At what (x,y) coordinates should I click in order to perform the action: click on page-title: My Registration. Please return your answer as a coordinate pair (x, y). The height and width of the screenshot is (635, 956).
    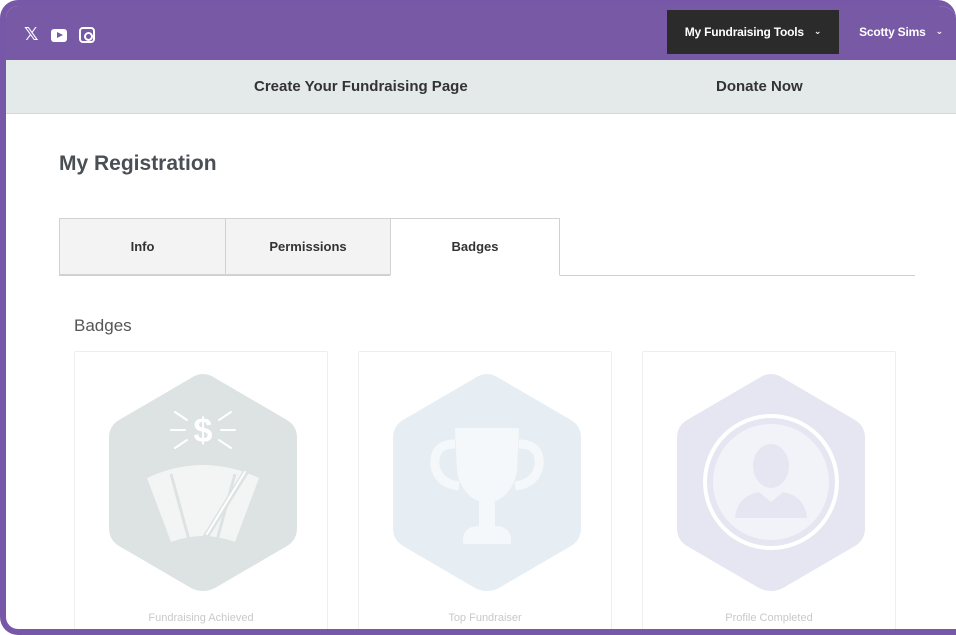
    Looking at the image, I should click on (138, 163).